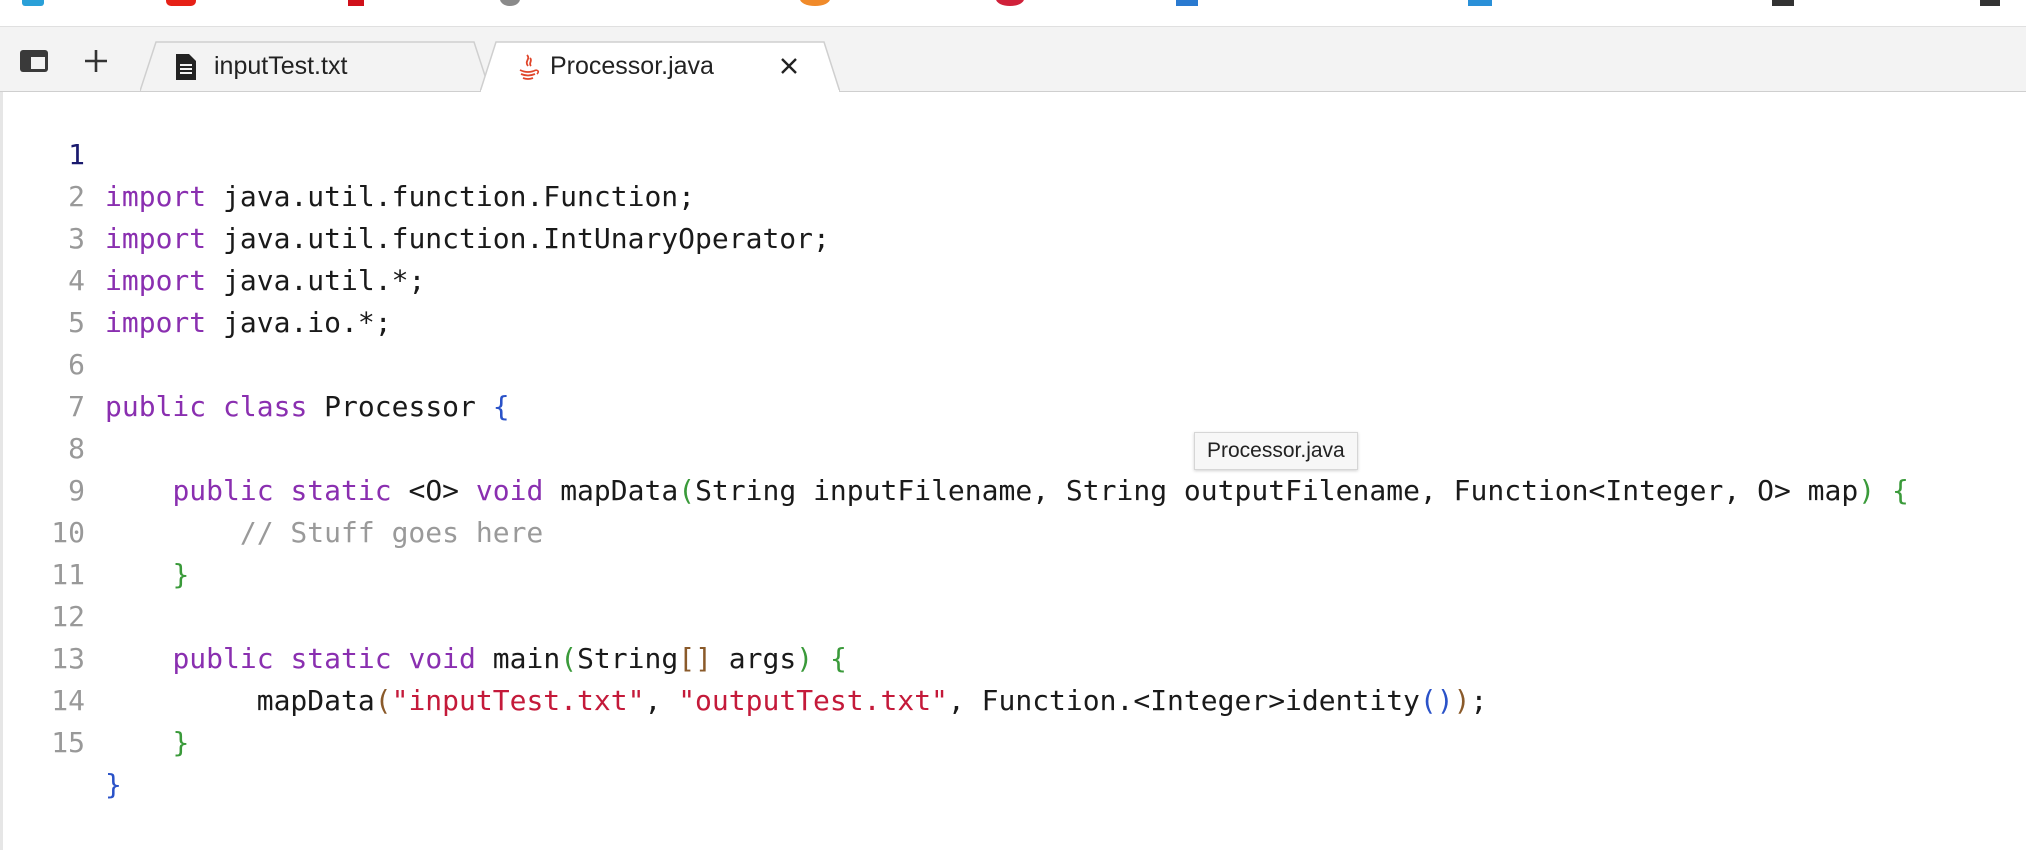 This screenshot has height=850, width=2026. What do you see at coordinates (281, 66) in the screenshot?
I see `tab-label: inputTest.txt` at bounding box center [281, 66].